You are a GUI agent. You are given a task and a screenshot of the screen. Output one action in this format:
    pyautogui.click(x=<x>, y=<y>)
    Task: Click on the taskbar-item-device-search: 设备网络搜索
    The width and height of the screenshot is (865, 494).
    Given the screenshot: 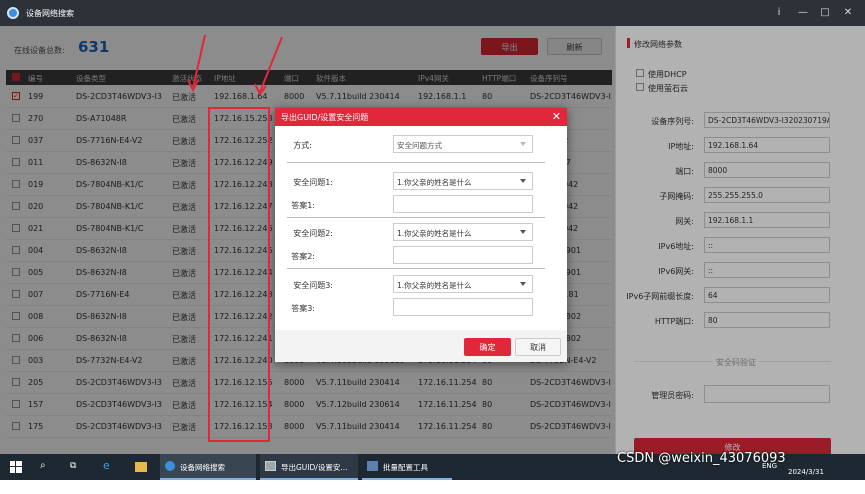 What is the action you would take?
    pyautogui.click(x=208, y=467)
    